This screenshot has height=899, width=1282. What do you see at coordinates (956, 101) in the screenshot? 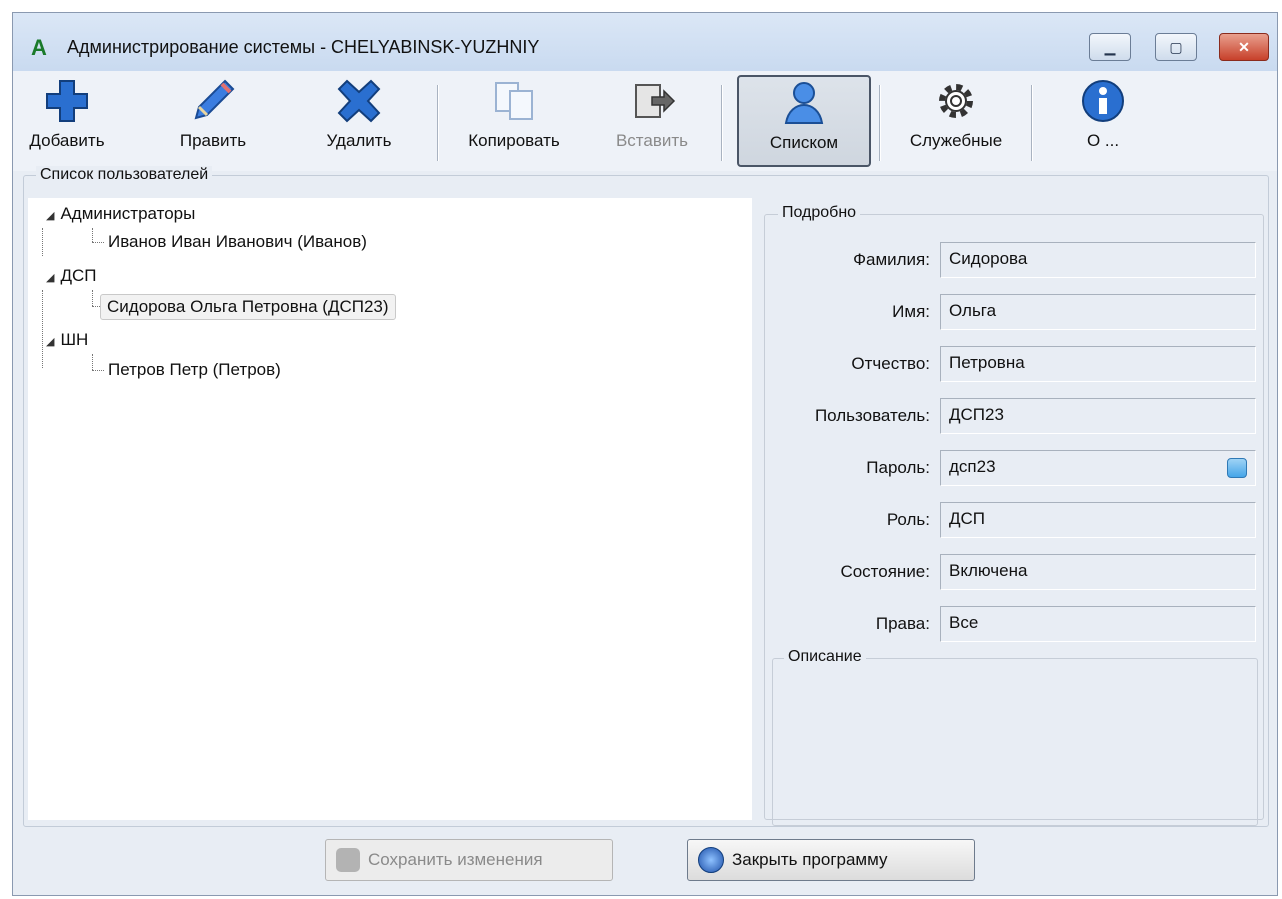
I see `gear-icon` at bounding box center [956, 101].